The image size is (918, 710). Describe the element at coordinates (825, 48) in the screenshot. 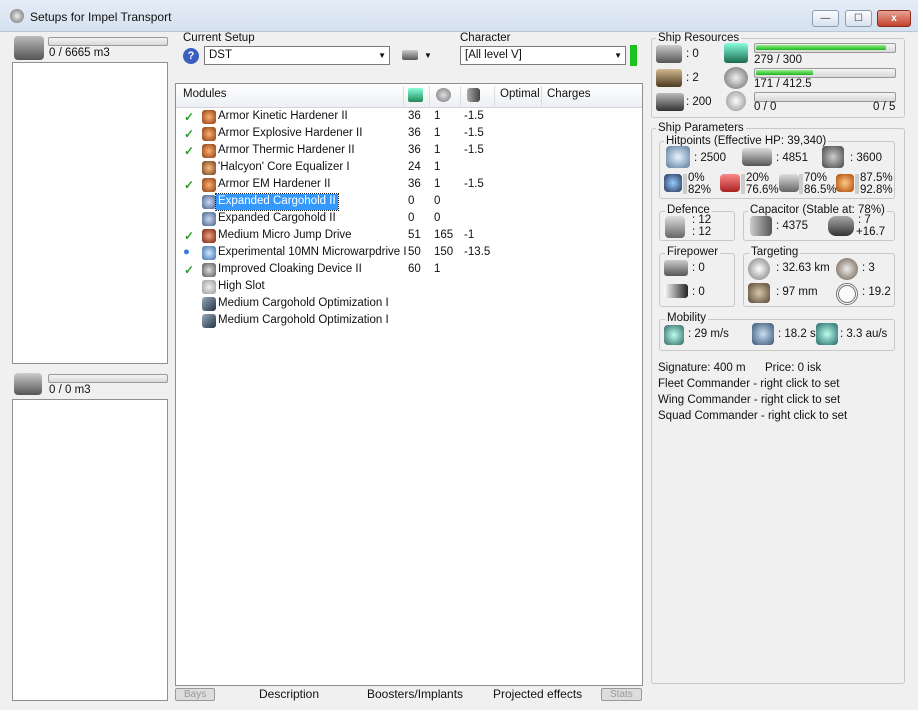

I see `cpu-bar` at that location.